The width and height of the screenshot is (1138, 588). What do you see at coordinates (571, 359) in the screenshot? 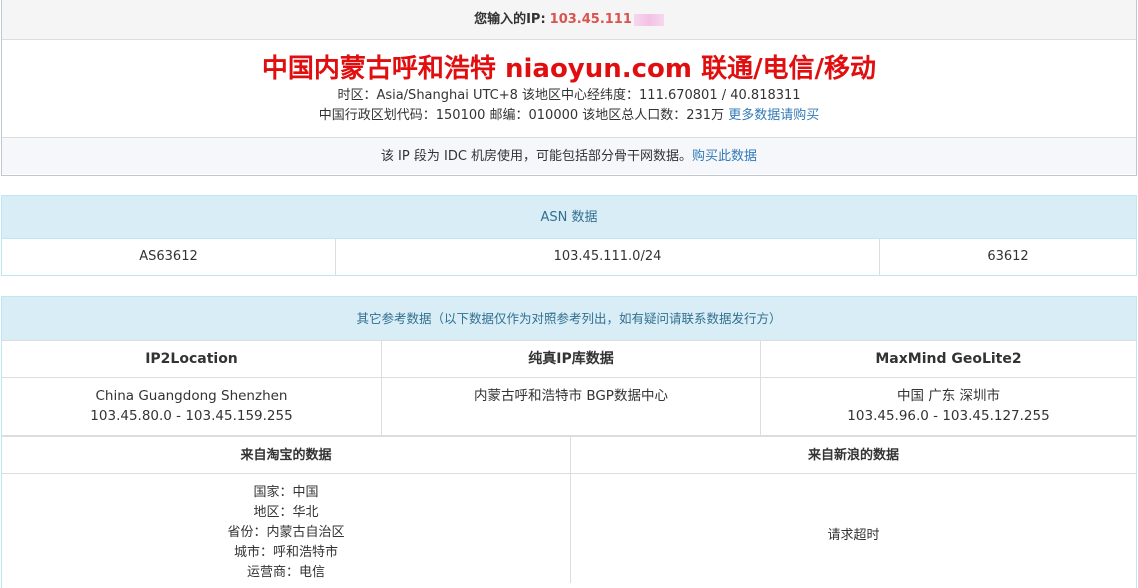
I see `chunzhen-title: 纯真IP库数据` at bounding box center [571, 359].